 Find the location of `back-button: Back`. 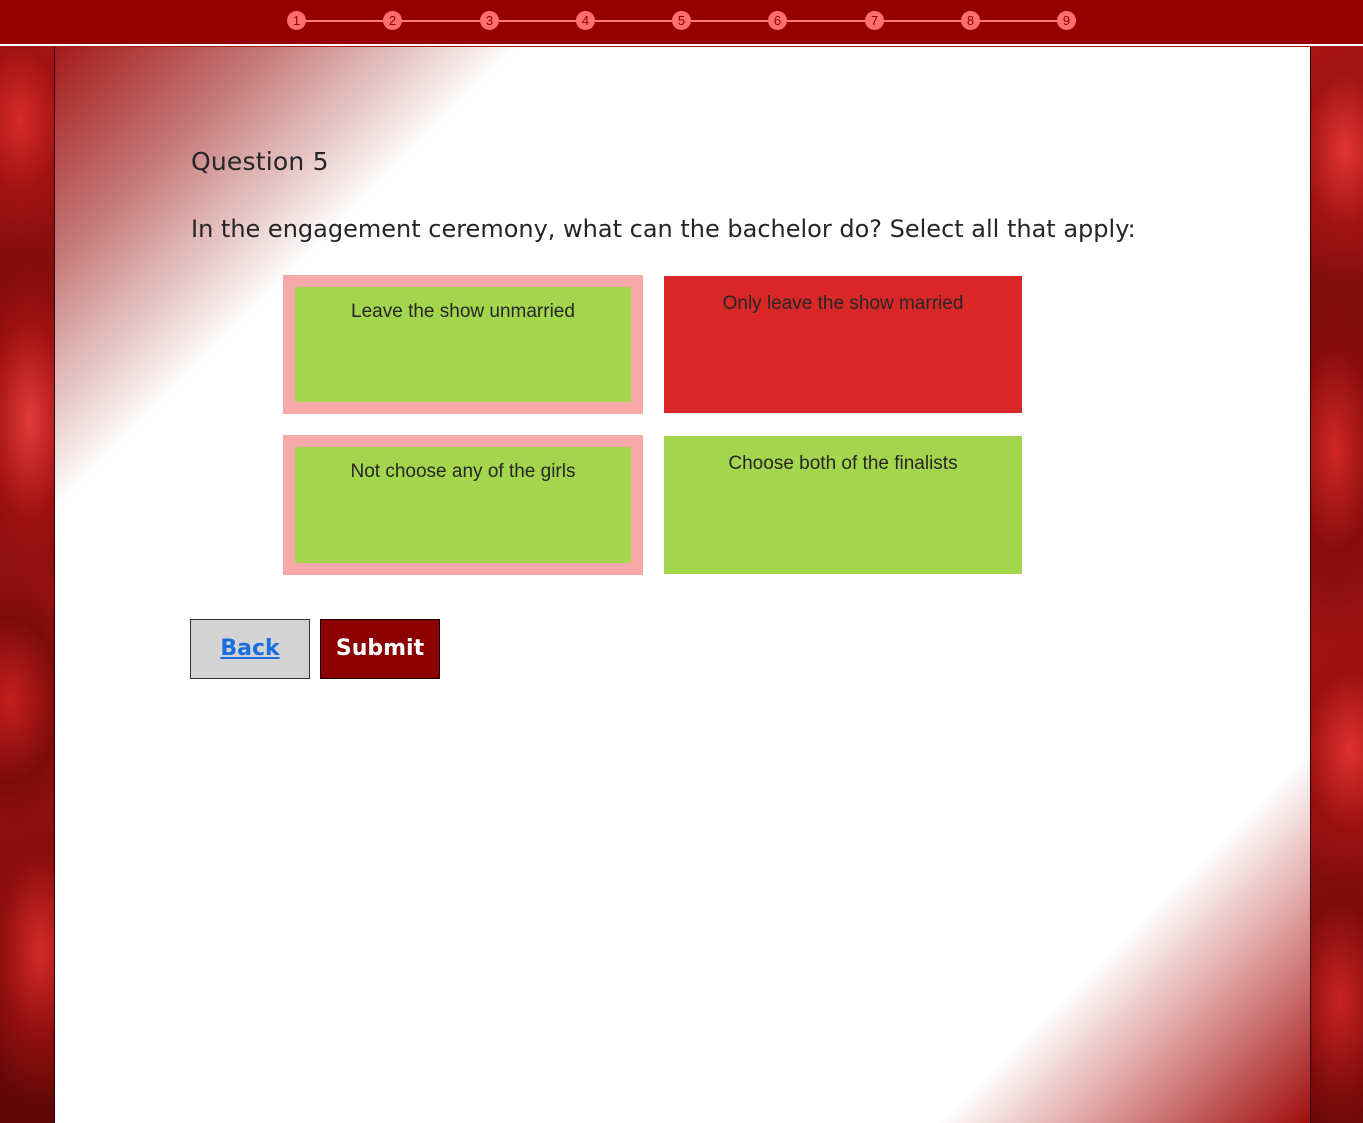

back-button: Back is located at coordinates (250, 649).